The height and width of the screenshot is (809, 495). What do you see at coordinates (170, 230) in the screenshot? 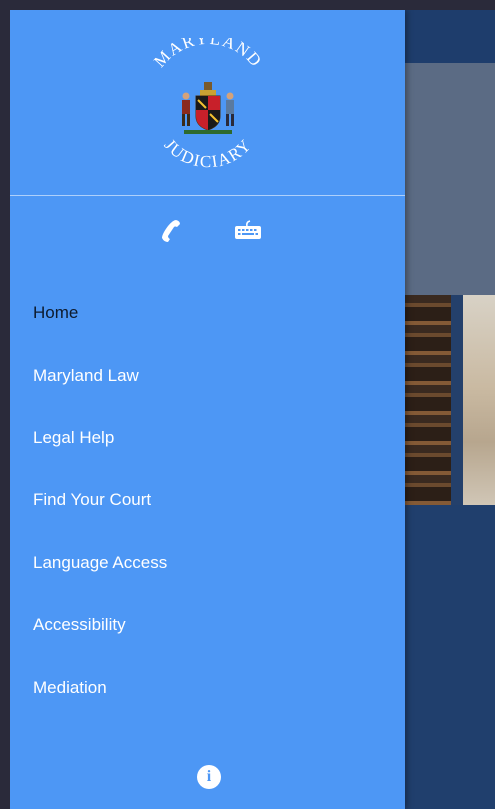
I see `phone-icon` at bounding box center [170, 230].